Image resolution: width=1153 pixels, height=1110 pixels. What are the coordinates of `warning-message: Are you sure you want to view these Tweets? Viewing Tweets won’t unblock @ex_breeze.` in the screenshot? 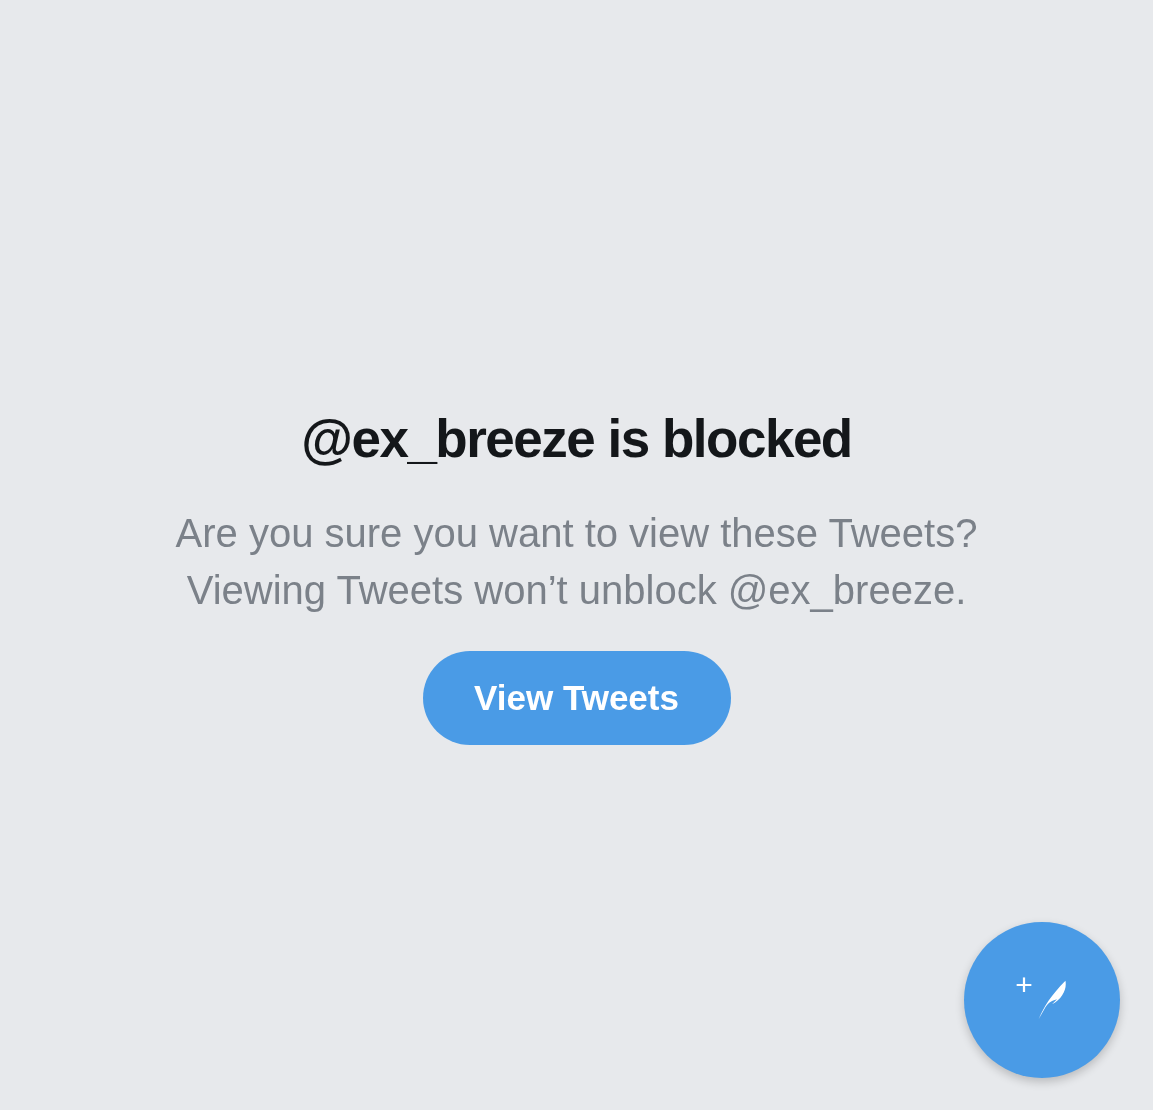 It's located at (576, 562).